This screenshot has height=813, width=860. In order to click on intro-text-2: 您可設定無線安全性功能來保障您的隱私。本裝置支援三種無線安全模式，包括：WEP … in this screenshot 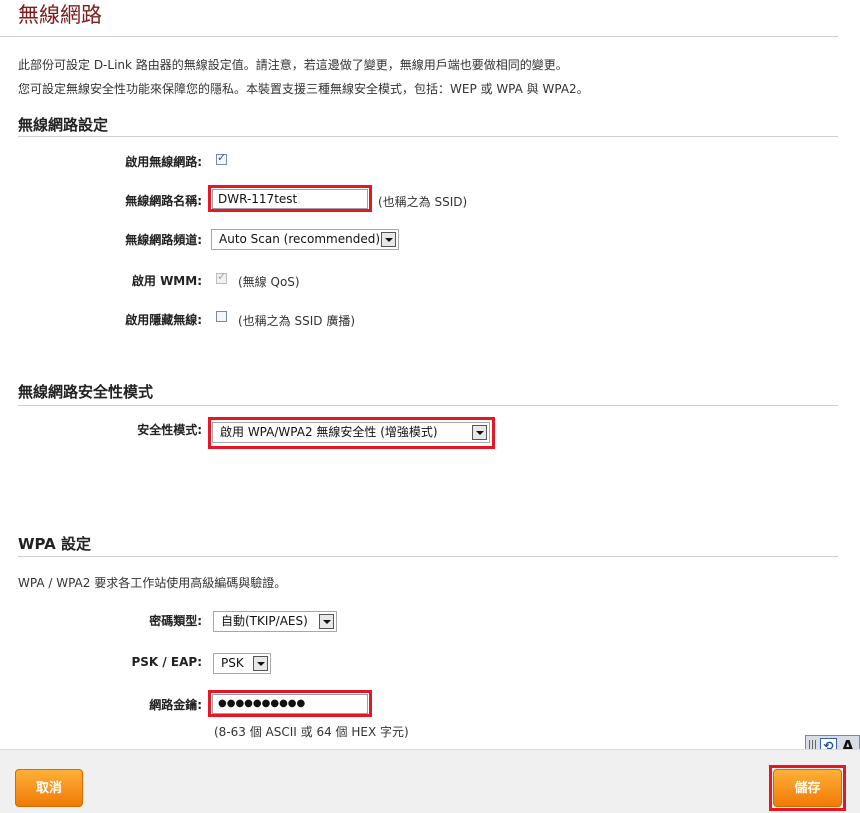, I will do `click(303, 89)`.